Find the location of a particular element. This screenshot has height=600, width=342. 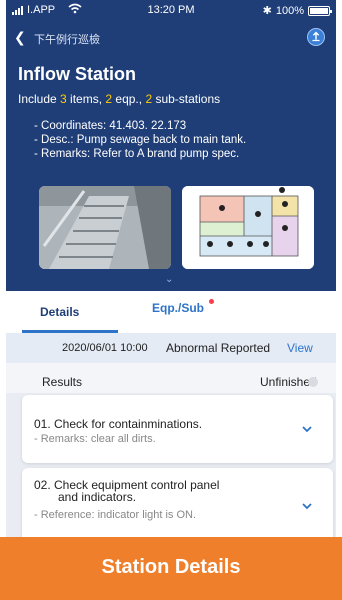

caption-label: Station Details is located at coordinates (171, 567).